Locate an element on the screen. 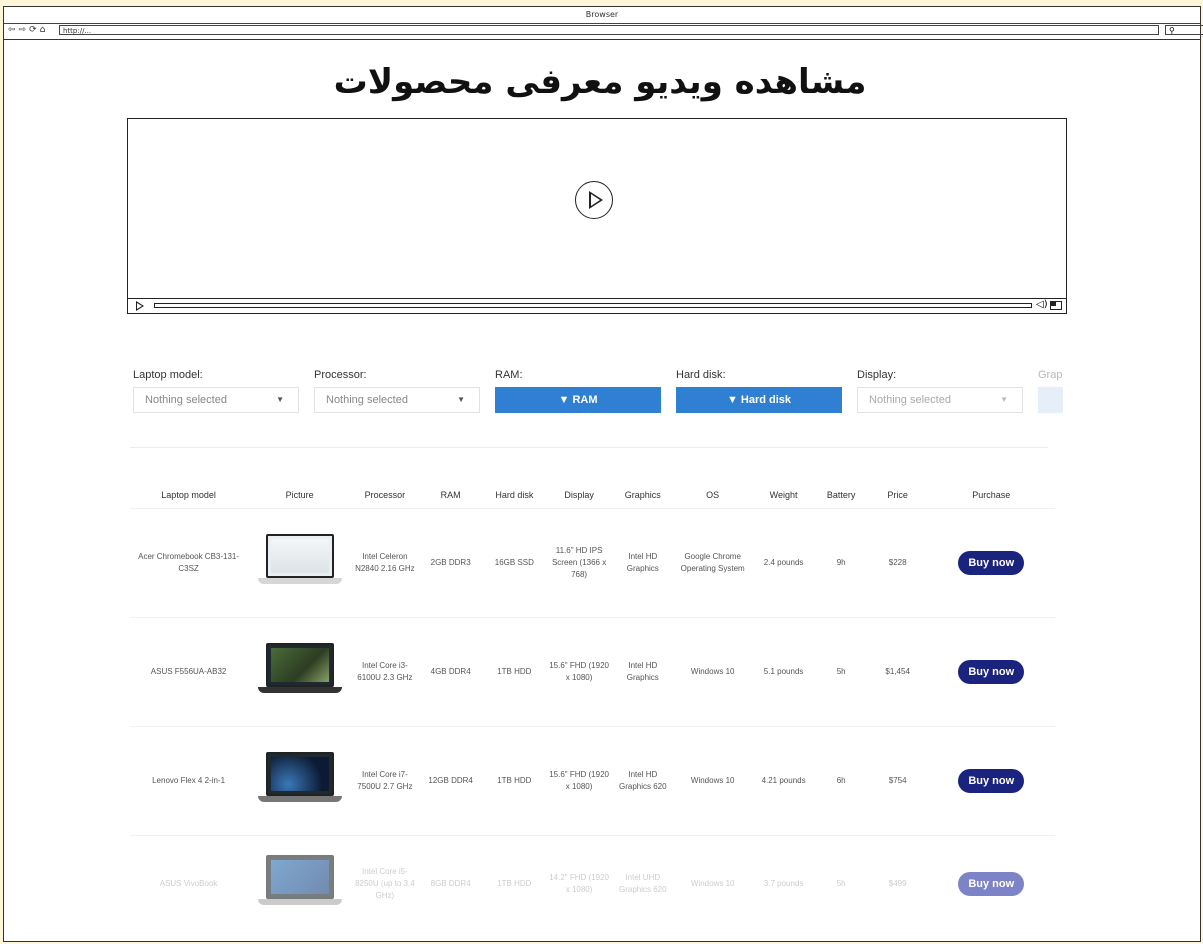  filter-ram: RAM: ▼ RAM is located at coordinates (578, 391).